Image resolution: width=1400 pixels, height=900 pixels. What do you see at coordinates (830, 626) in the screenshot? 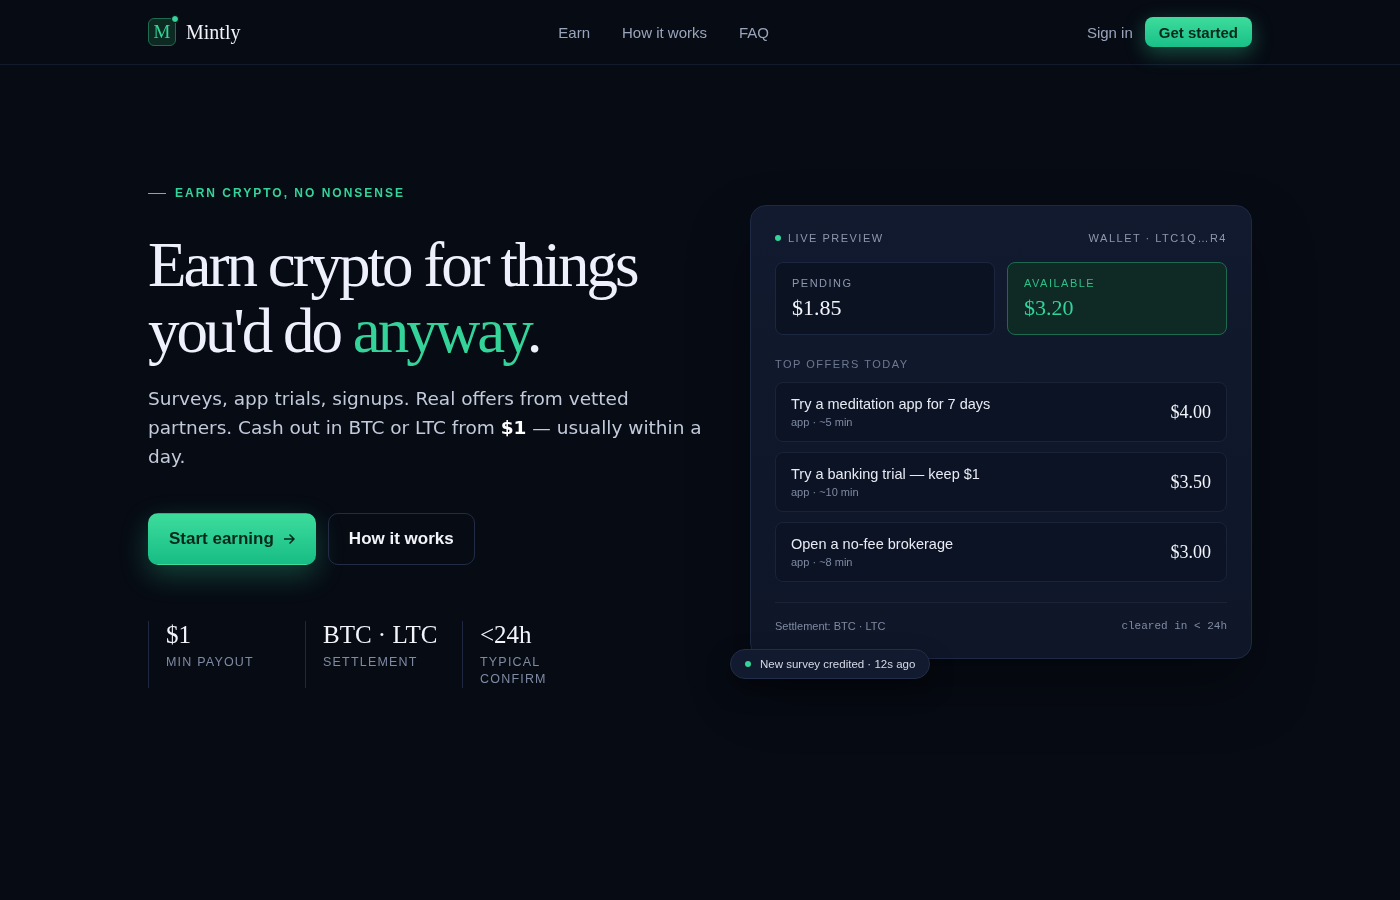
I see `settlement-note: Settlement: BTC · LTC` at bounding box center [830, 626].